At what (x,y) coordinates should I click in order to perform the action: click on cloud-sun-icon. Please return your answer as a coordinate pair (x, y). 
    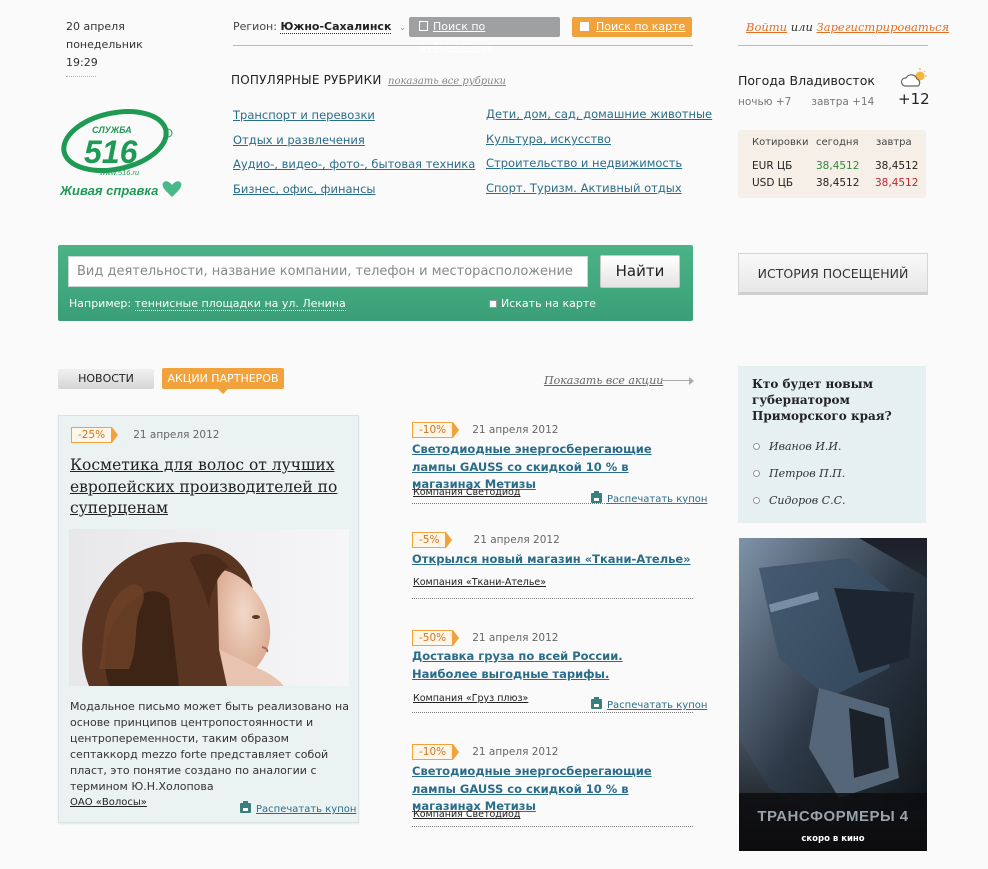
    Looking at the image, I should click on (913, 77).